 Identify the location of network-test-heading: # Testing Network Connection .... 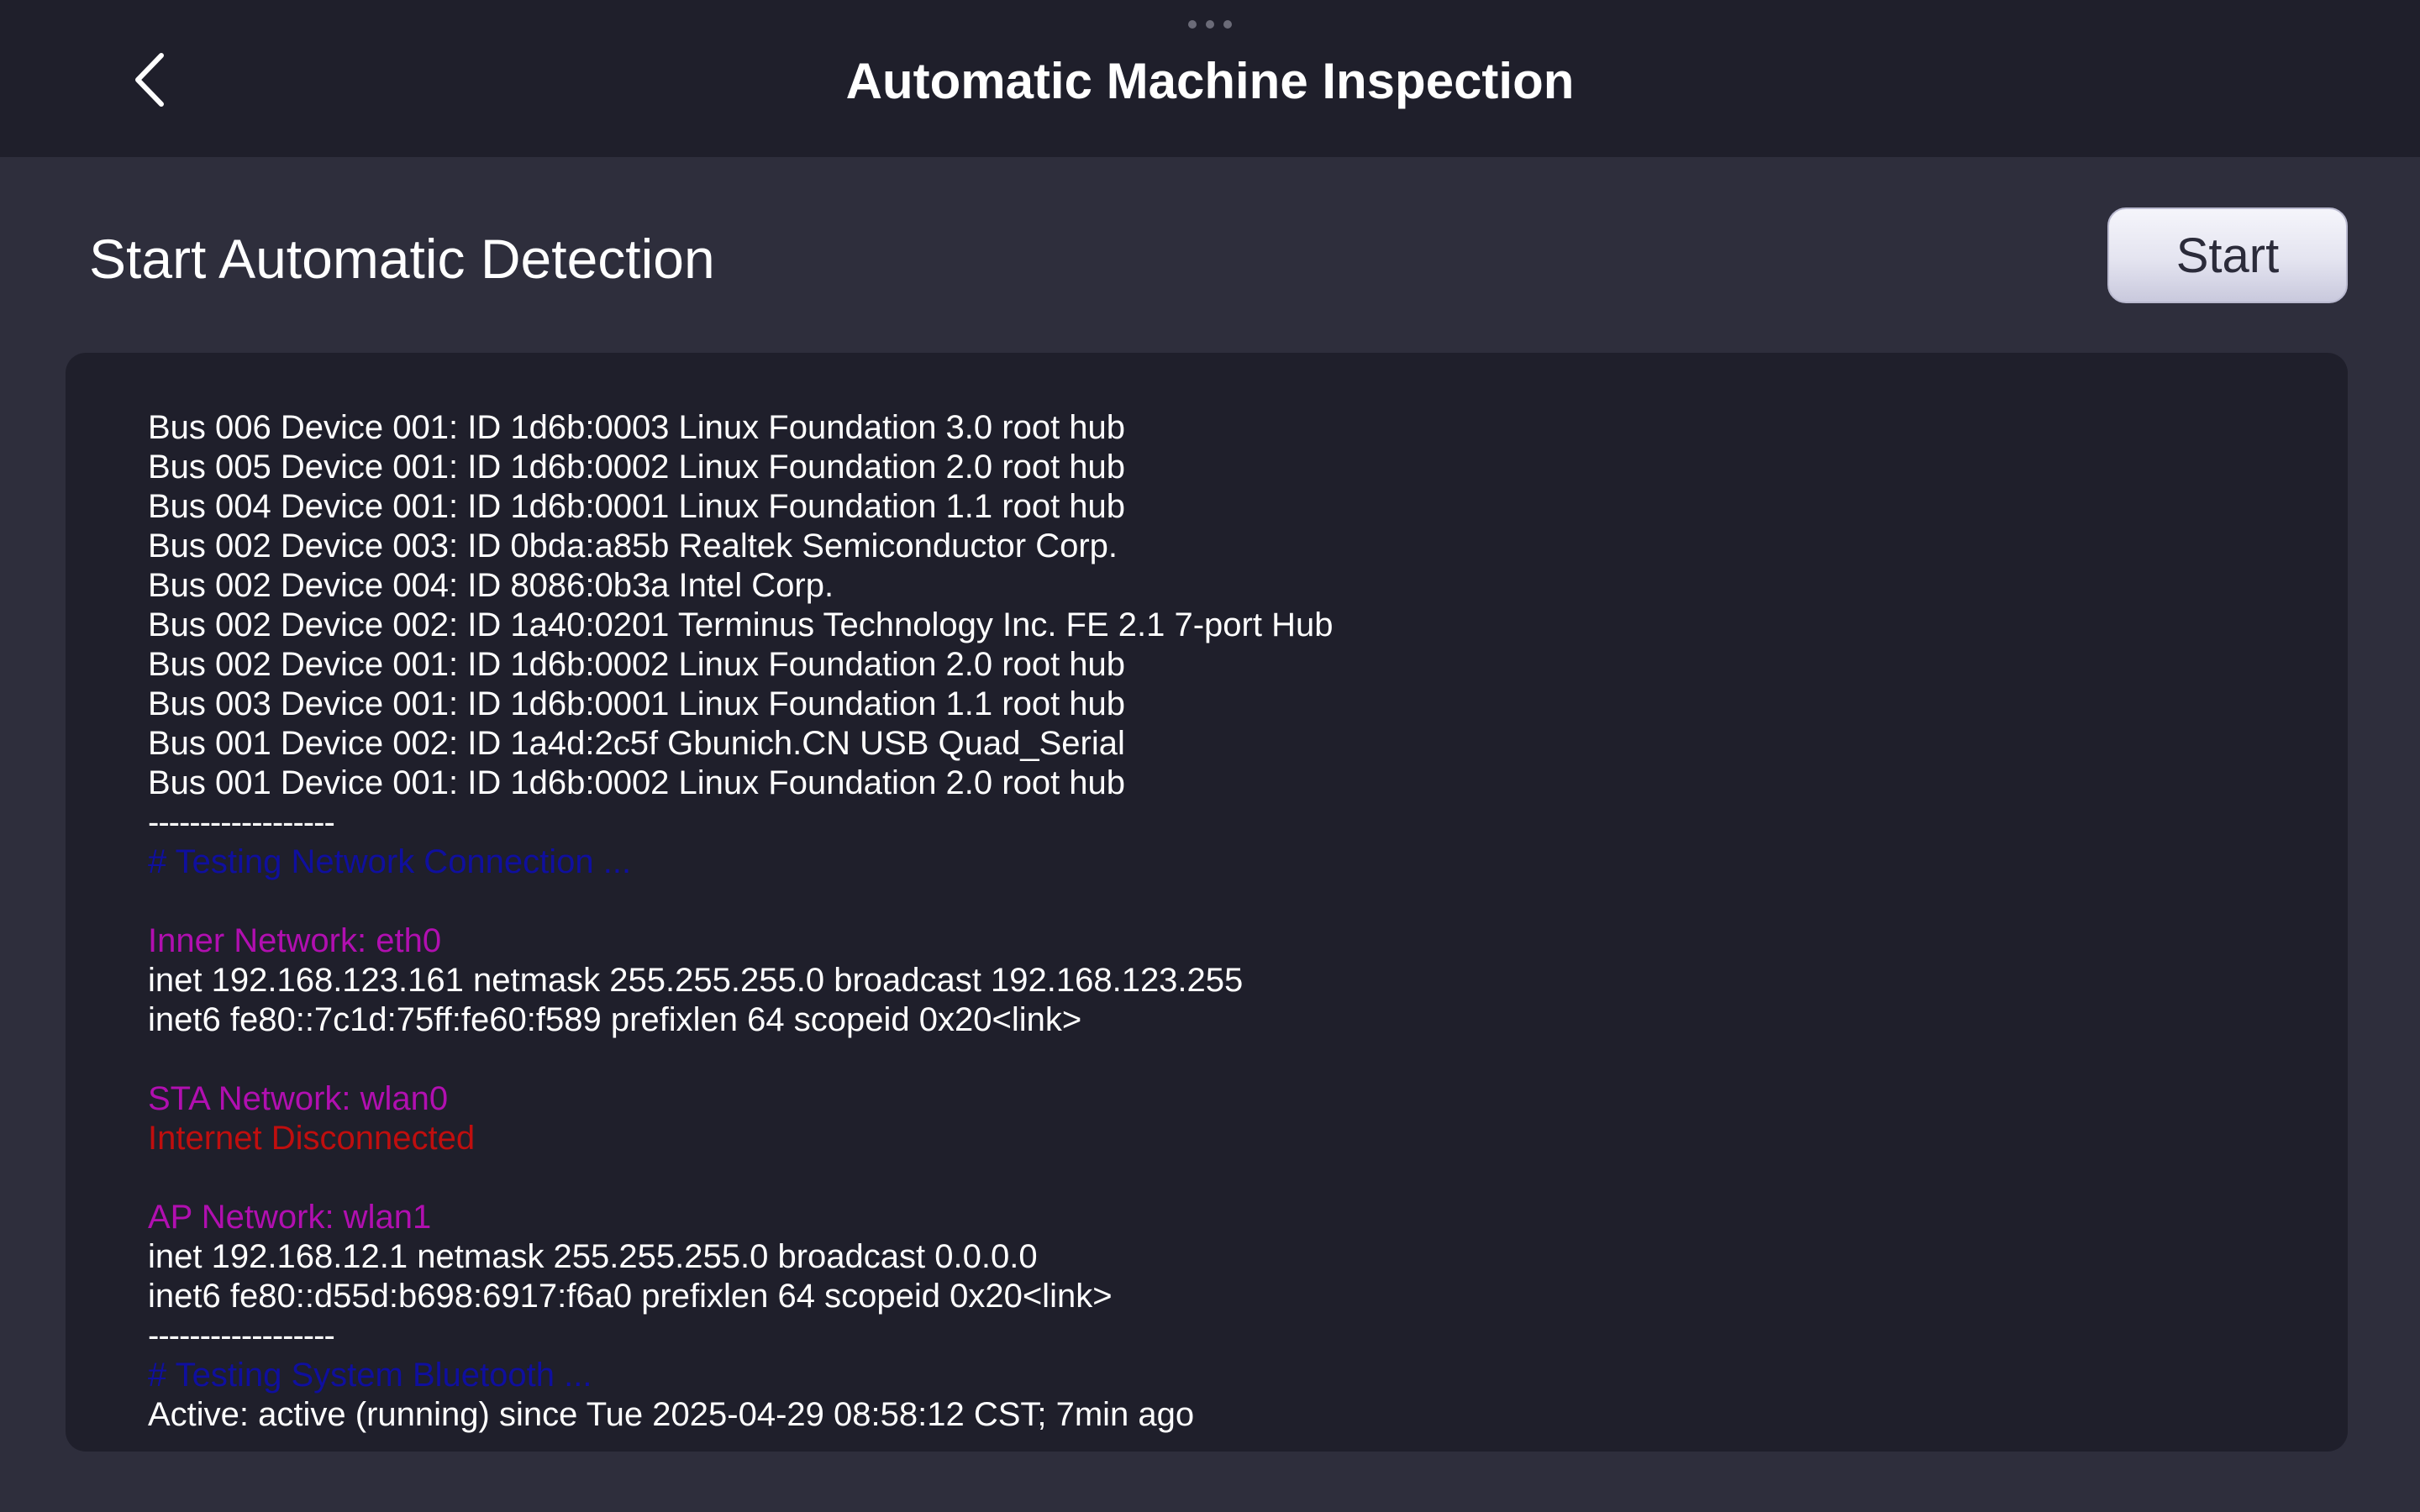
(390, 861).